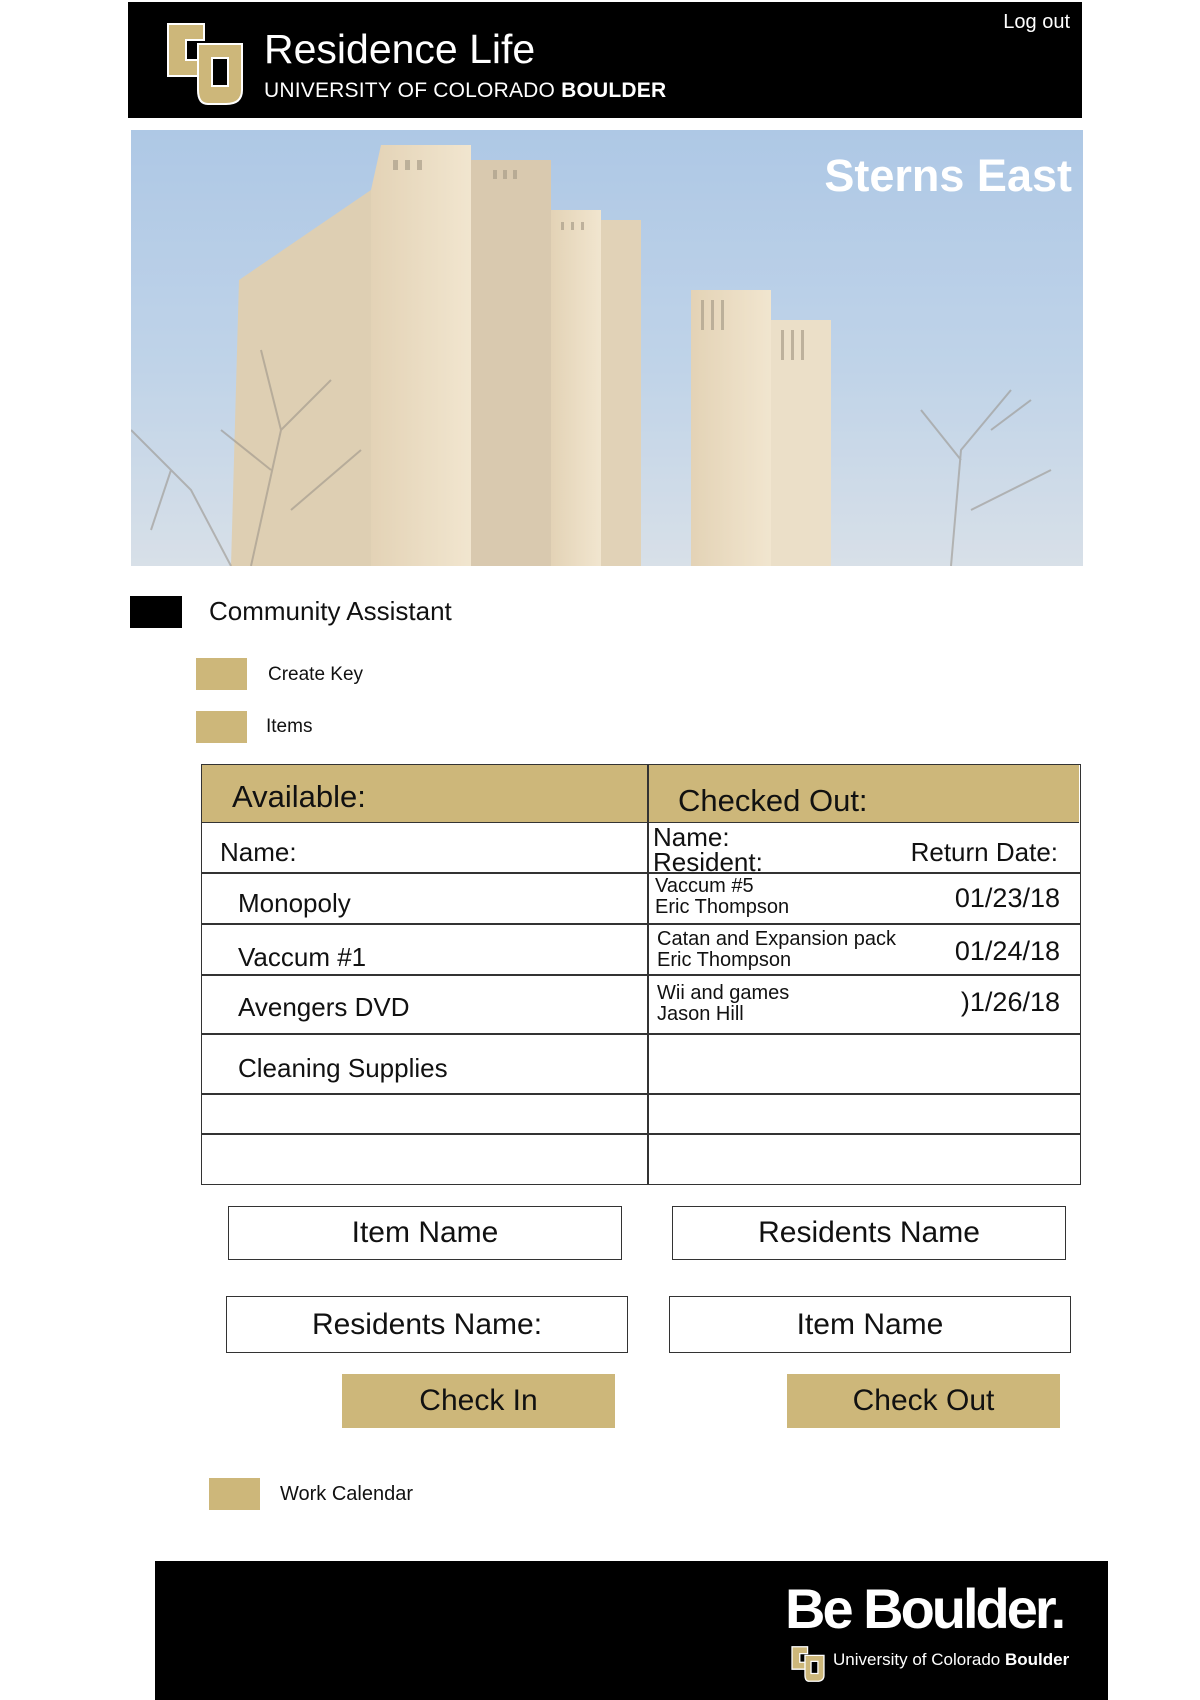  Describe the element at coordinates (302, 957) in the screenshot. I see `available-item: Vaccum #1` at that location.